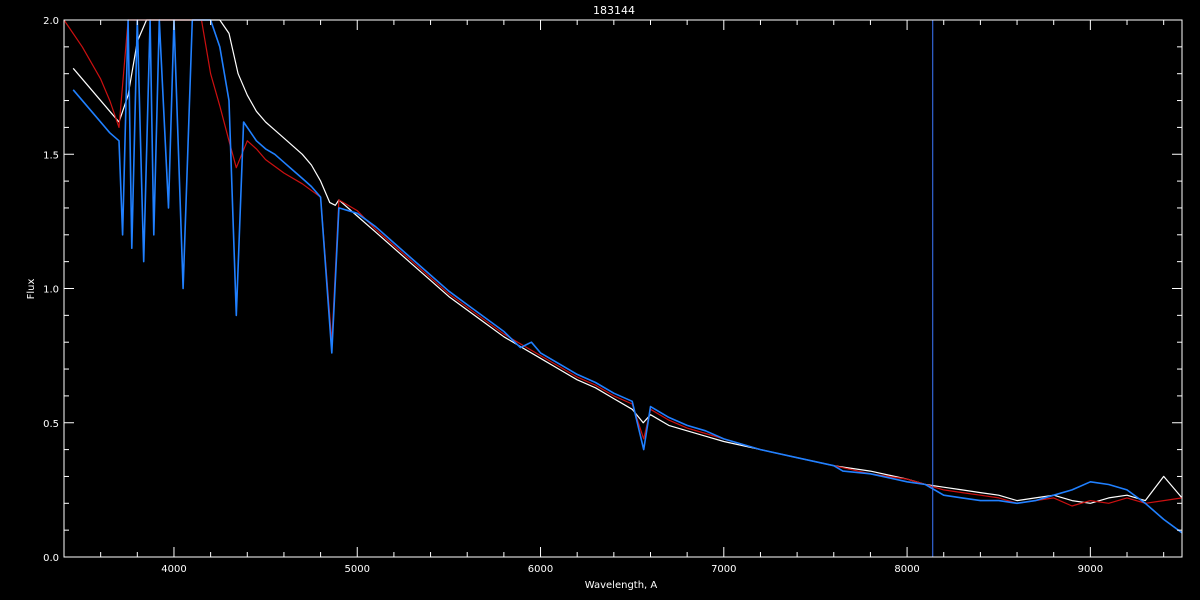 The height and width of the screenshot is (600, 1200). What do you see at coordinates (51, 424) in the screenshot?
I see `y-tick-label: 0.5` at bounding box center [51, 424].